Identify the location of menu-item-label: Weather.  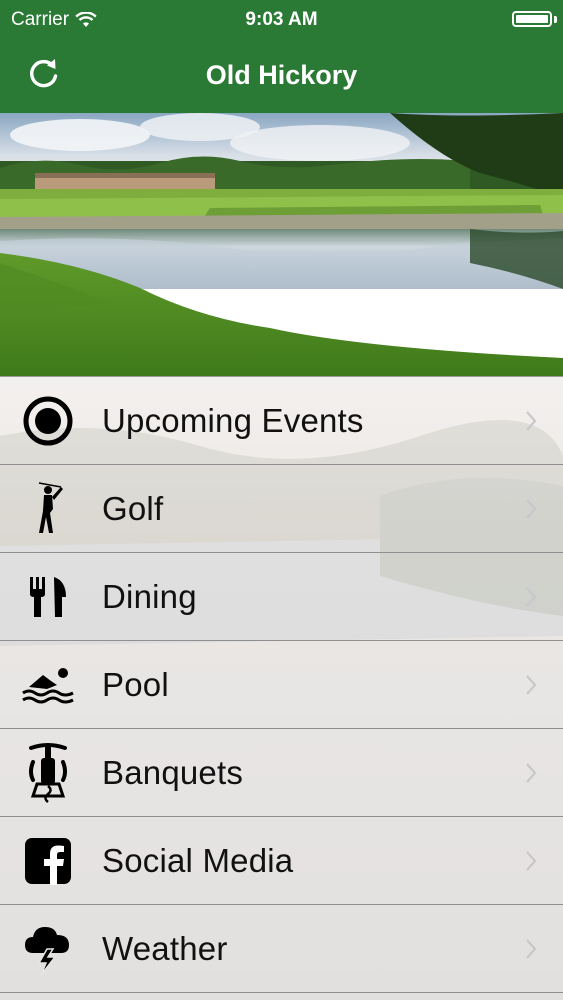
(165, 948).